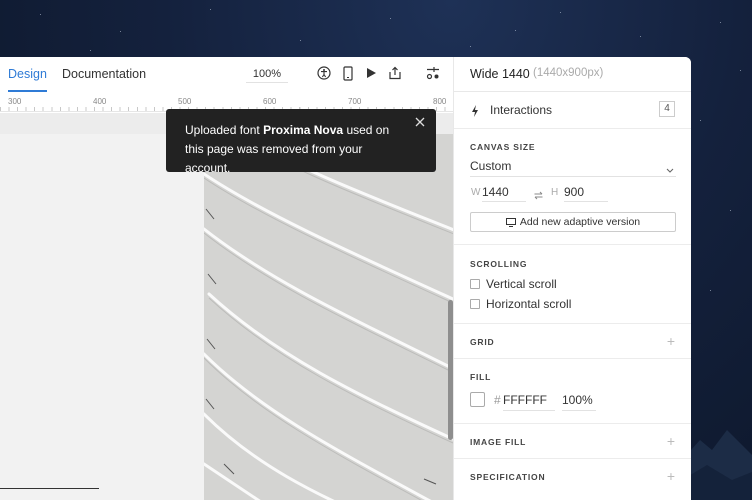 Image resolution: width=752 pixels, height=500 pixels. Describe the element at coordinates (355, 101) in the screenshot. I see `ruler-label: 700` at that location.